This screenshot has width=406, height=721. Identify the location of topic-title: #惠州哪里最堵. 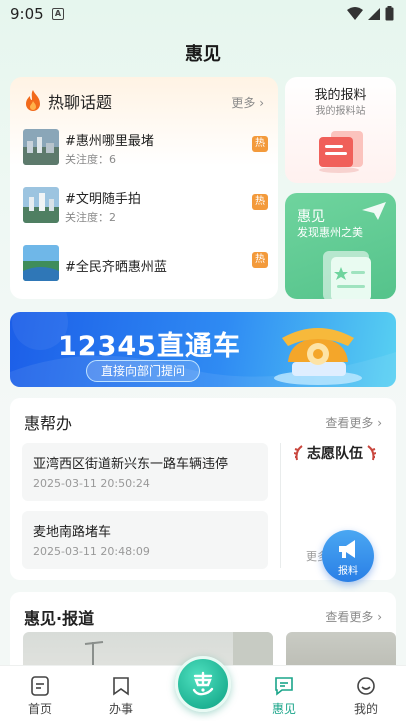
(109, 141).